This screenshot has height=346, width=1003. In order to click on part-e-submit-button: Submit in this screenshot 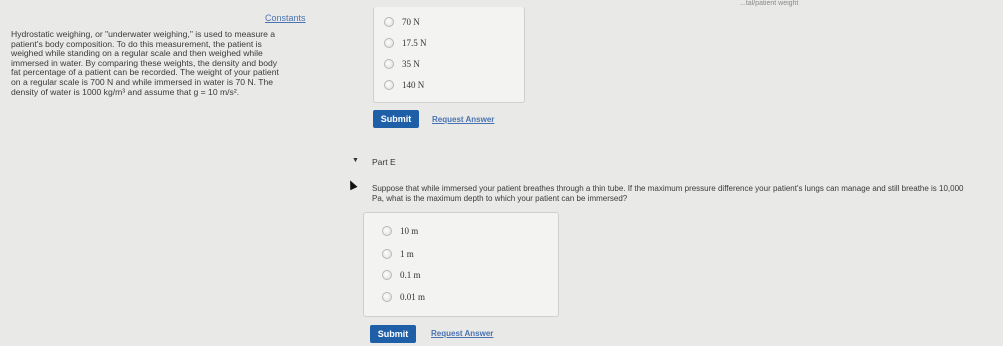, I will do `click(393, 334)`.